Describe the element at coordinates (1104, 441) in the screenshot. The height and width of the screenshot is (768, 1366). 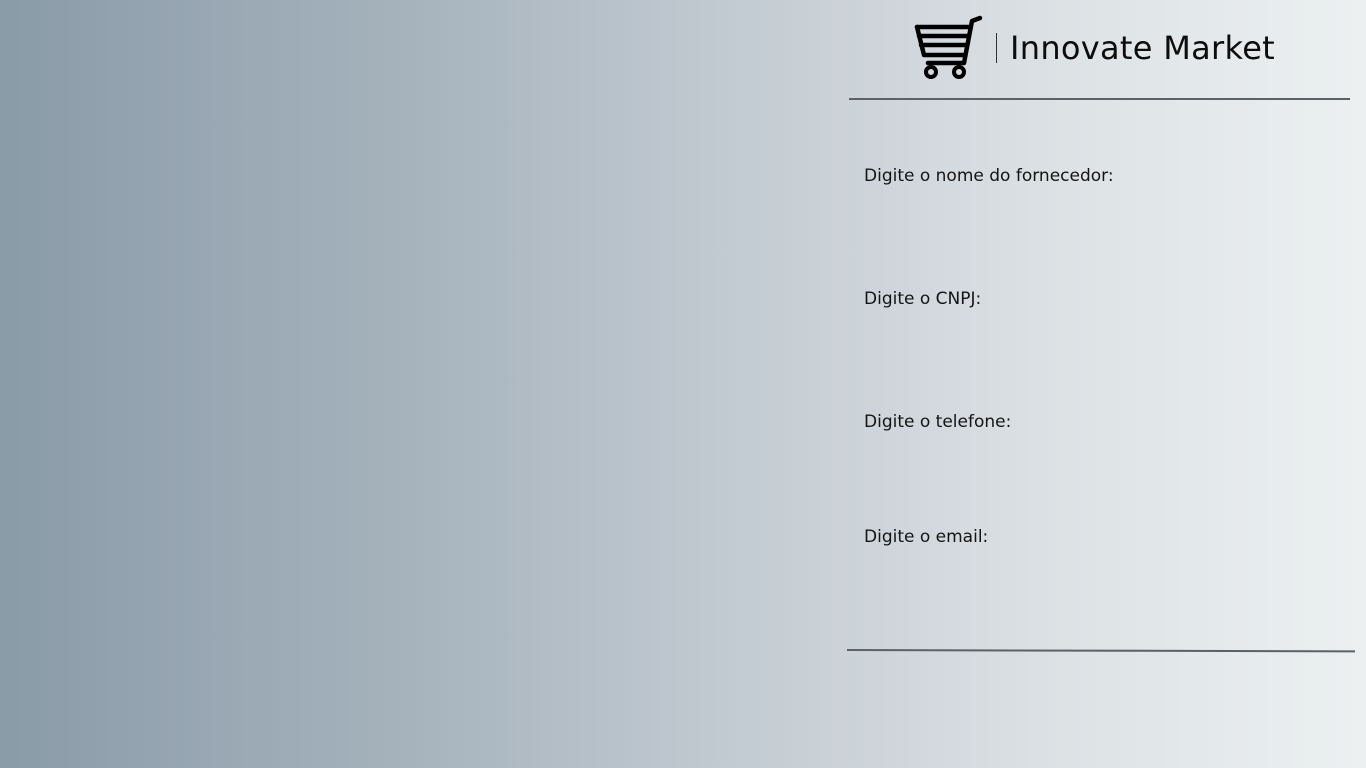
I see `phone-group: Digite o telefone:` at that location.